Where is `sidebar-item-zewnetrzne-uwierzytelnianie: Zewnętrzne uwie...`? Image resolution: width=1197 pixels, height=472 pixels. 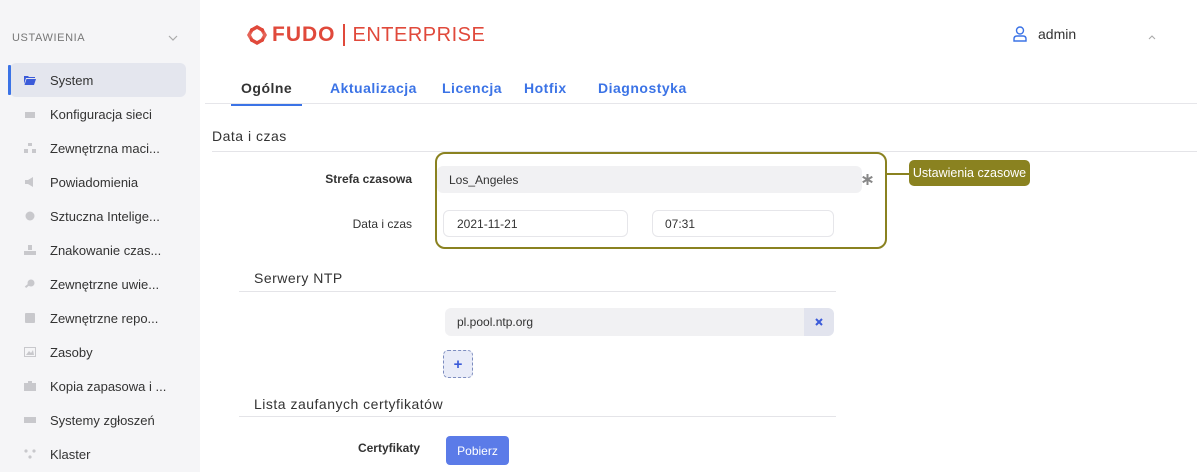 sidebar-item-zewnetrzne-uwierzytelnianie: Zewnętrzne uwie... is located at coordinates (100, 284).